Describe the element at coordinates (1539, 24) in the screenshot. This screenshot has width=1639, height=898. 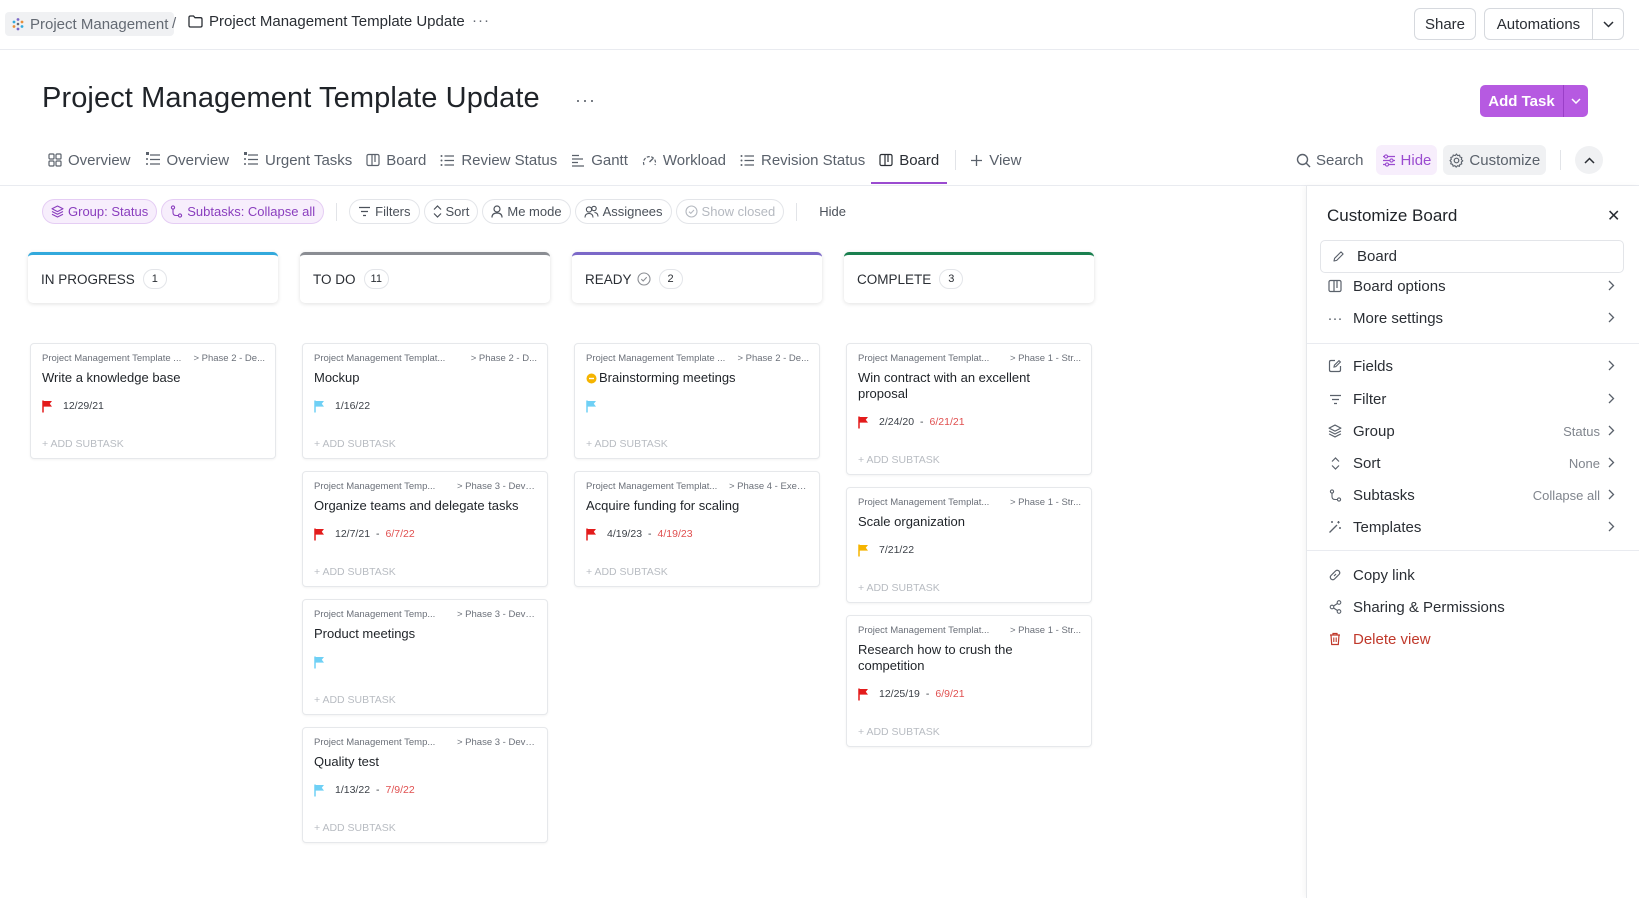
I see `automations-label: Automations` at that location.